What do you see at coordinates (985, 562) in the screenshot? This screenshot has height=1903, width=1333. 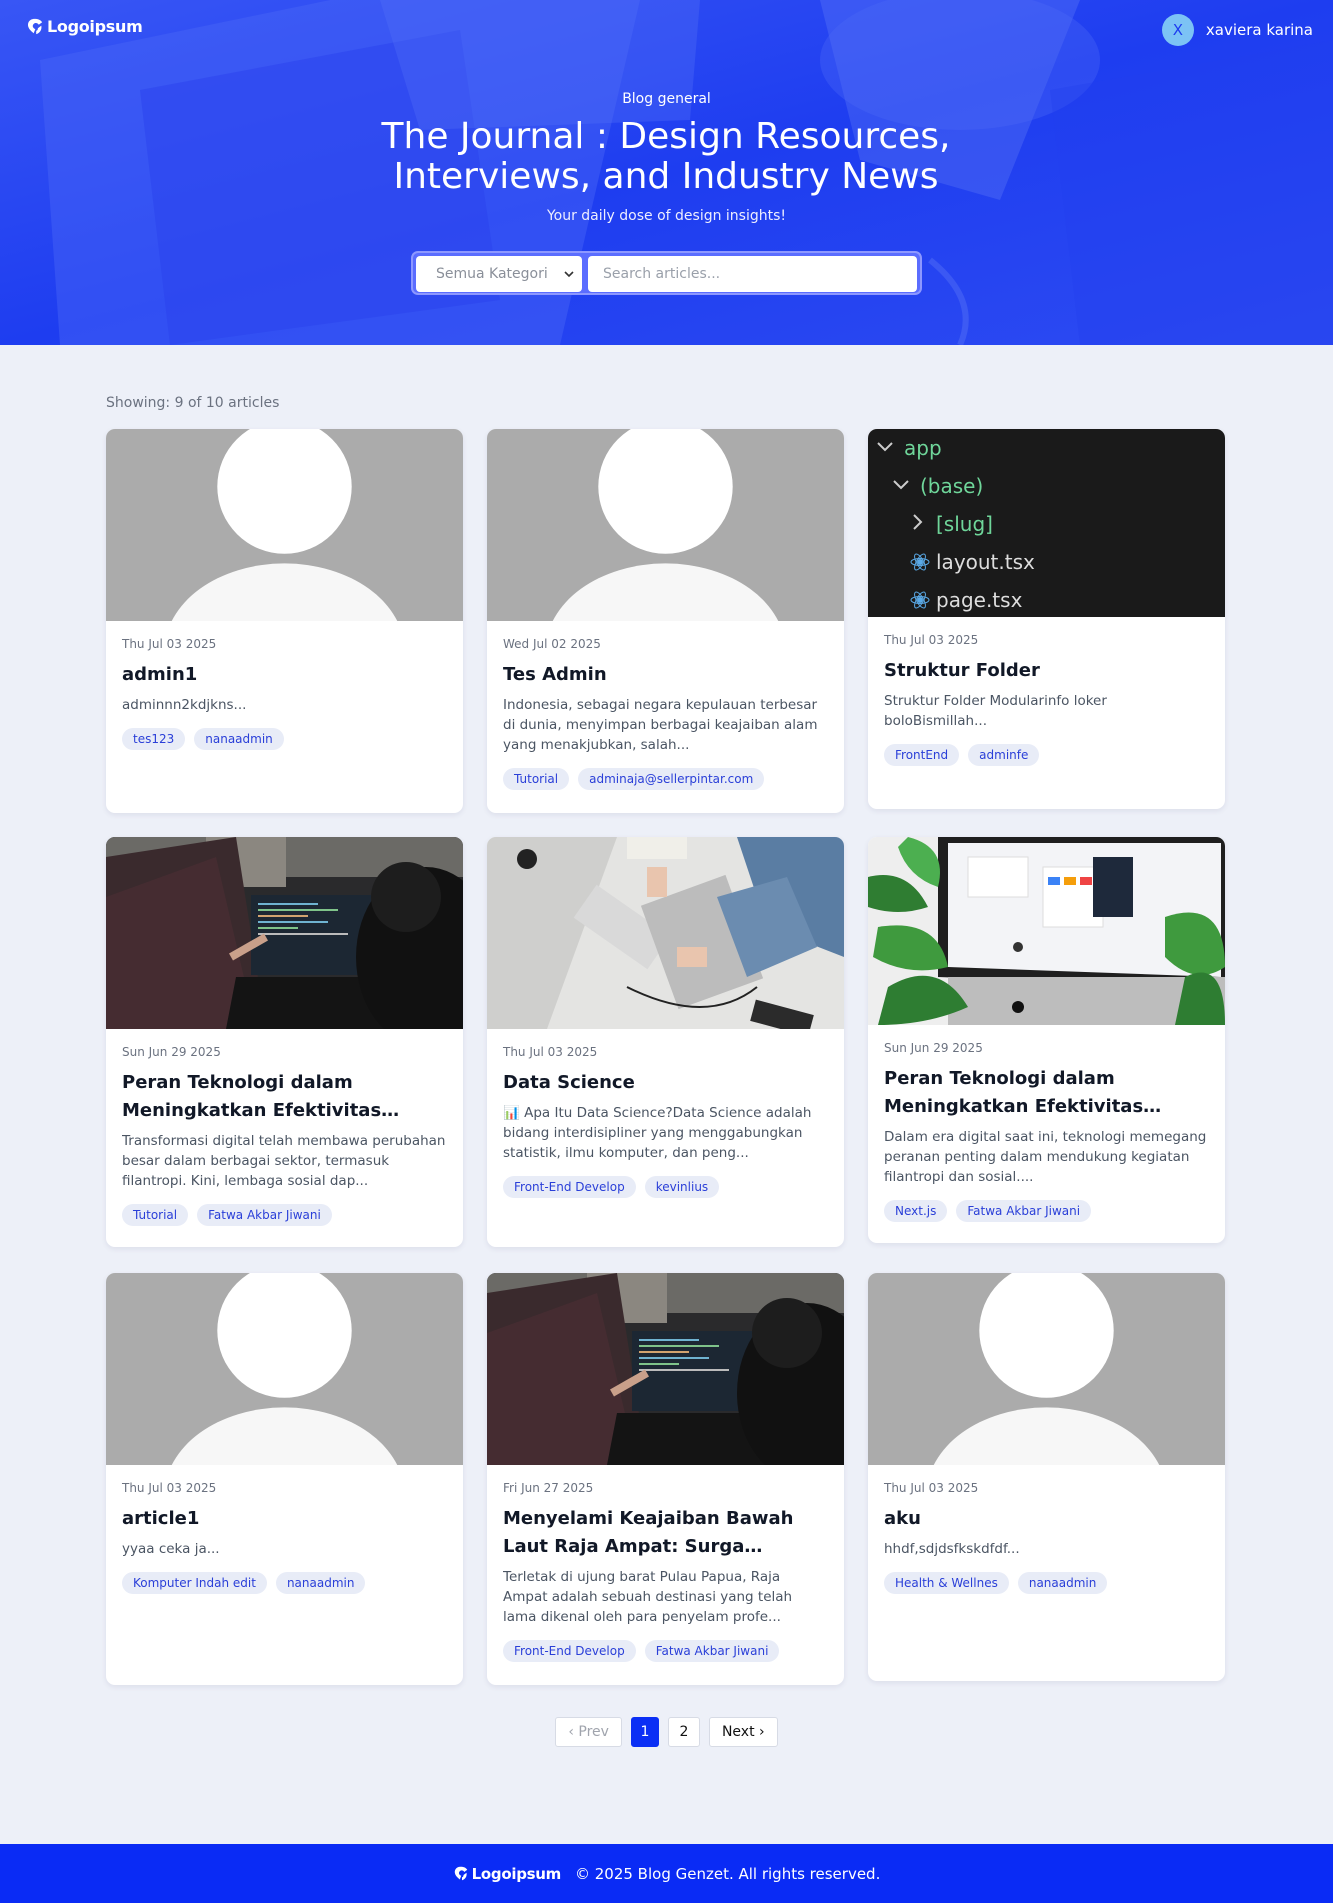 I see `svg-text: layout.tsx` at bounding box center [985, 562].